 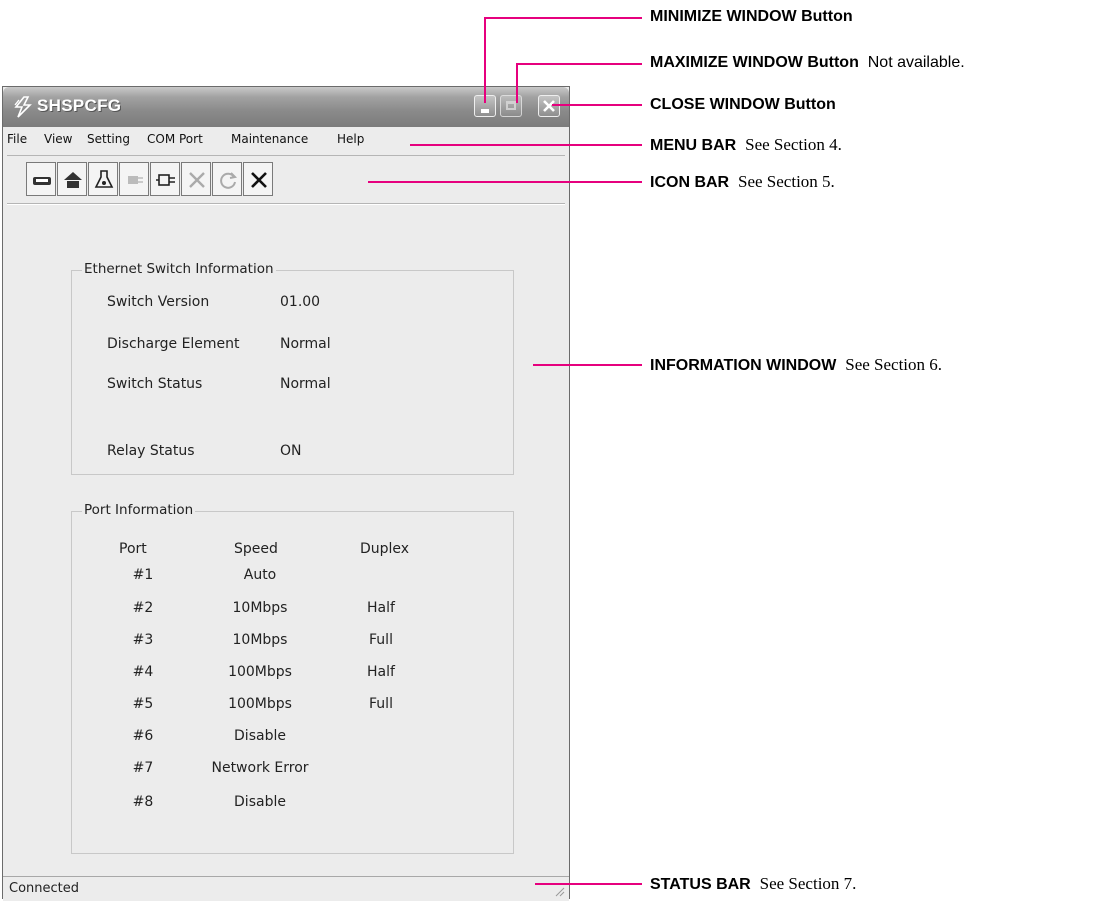 What do you see at coordinates (588, 884) in the screenshot?
I see `status-bar-pointer-line` at bounding box center [588, 884].